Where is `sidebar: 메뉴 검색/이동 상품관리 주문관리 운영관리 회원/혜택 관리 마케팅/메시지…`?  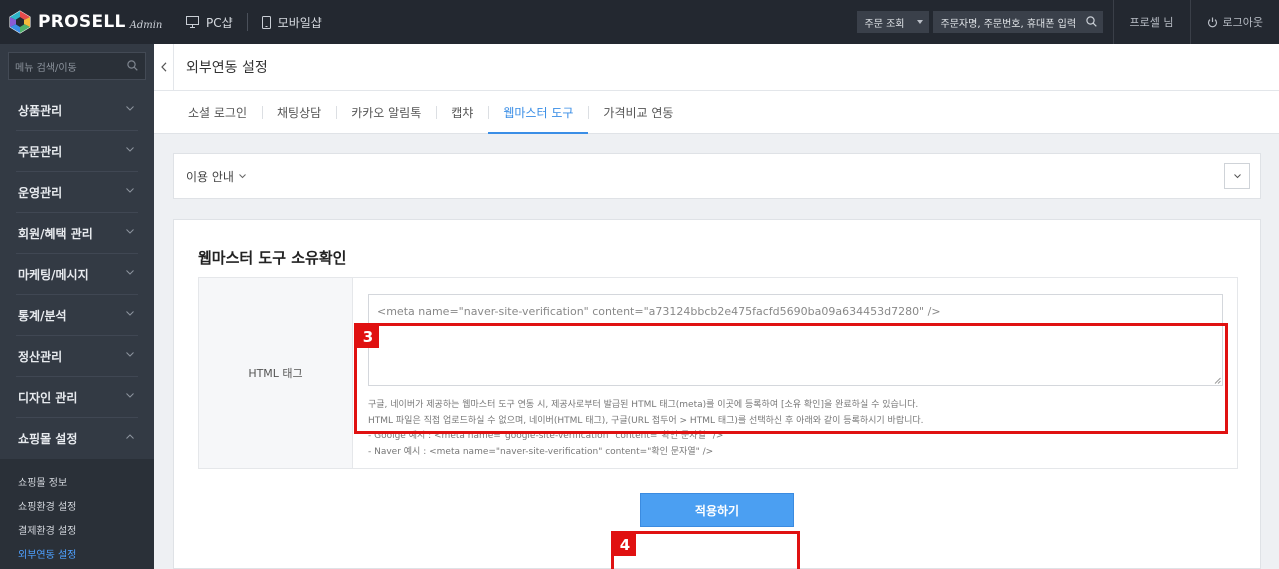 sidebar: 메뉴 검색/이동 상품관리 주문관리 운영관리 회원/혜택 관리 마케팅/메시지… is located at coordinates (77, 306).